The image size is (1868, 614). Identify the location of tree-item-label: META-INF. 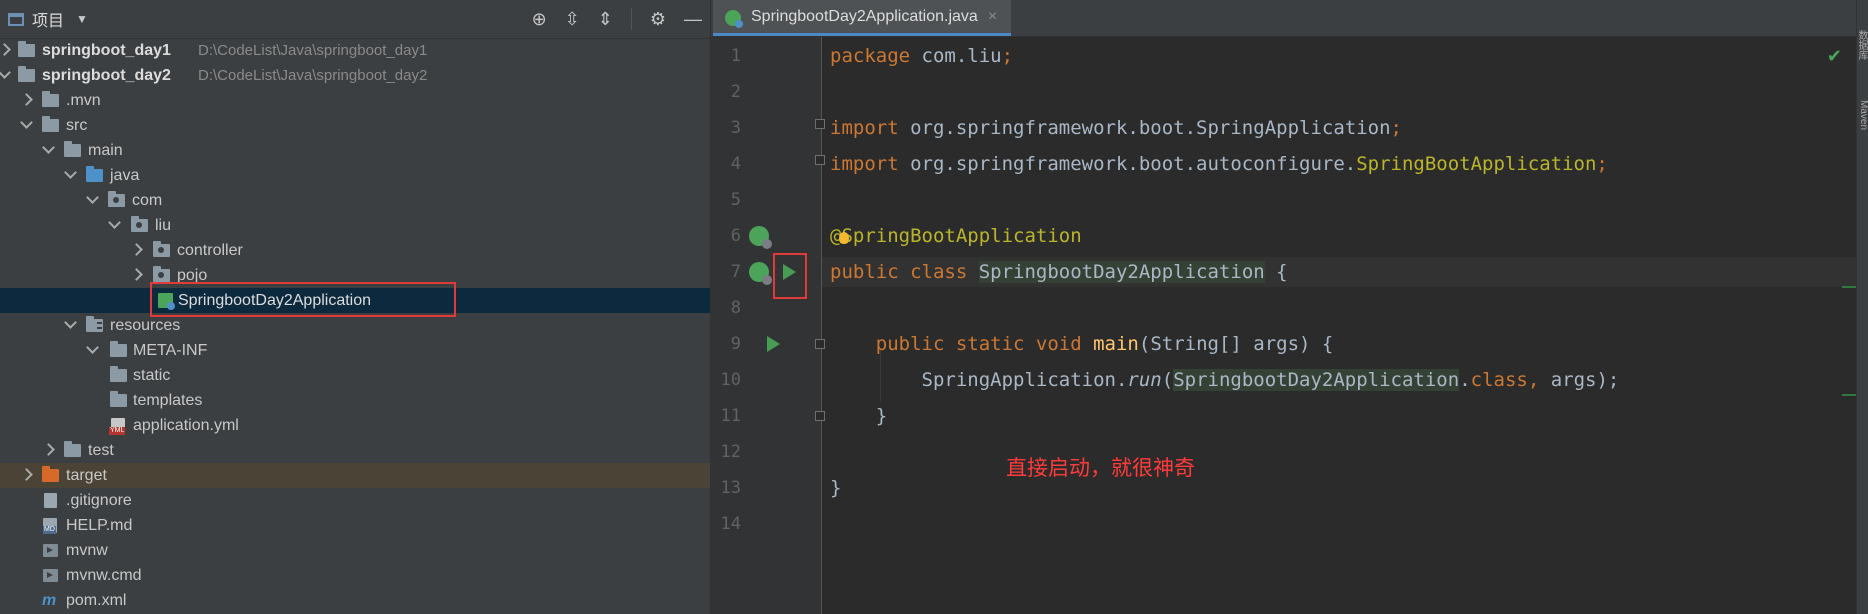
(170, 350).